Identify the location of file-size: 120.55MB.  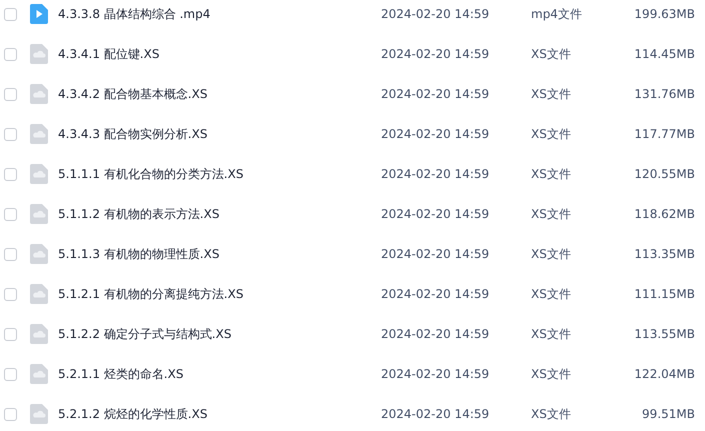
(664, 174).